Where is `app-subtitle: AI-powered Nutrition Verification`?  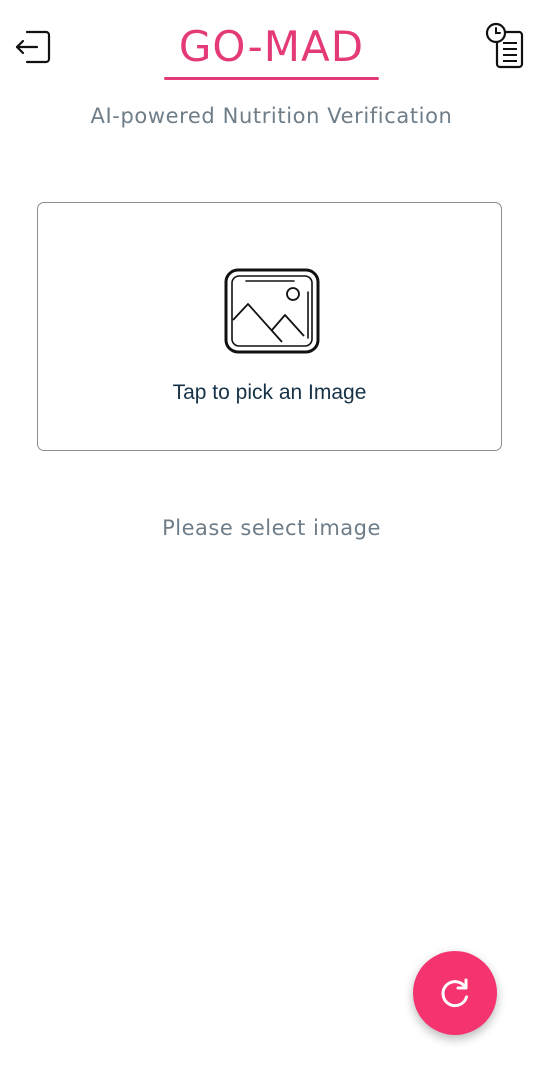
app-subtitle: AI-powered Nutrition Verification is located at coordinates (271, 116).